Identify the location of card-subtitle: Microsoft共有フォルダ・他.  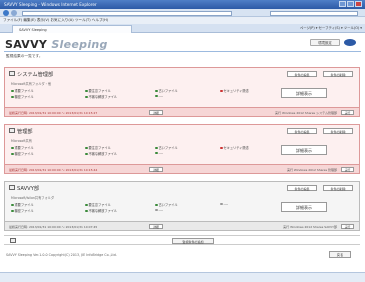
(31, 84).